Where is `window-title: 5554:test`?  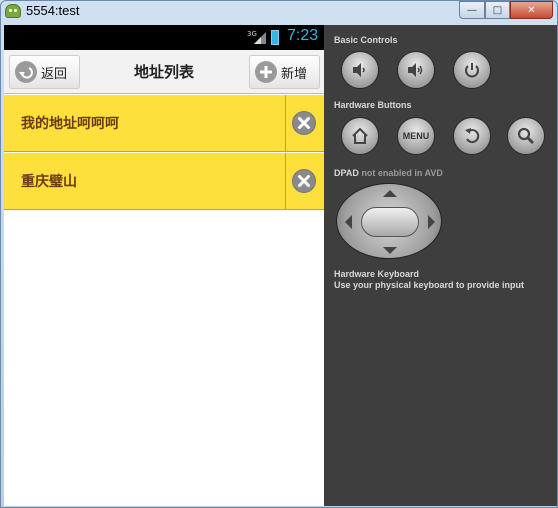
window-title: 5554:test is located at coordinates (53, 10).